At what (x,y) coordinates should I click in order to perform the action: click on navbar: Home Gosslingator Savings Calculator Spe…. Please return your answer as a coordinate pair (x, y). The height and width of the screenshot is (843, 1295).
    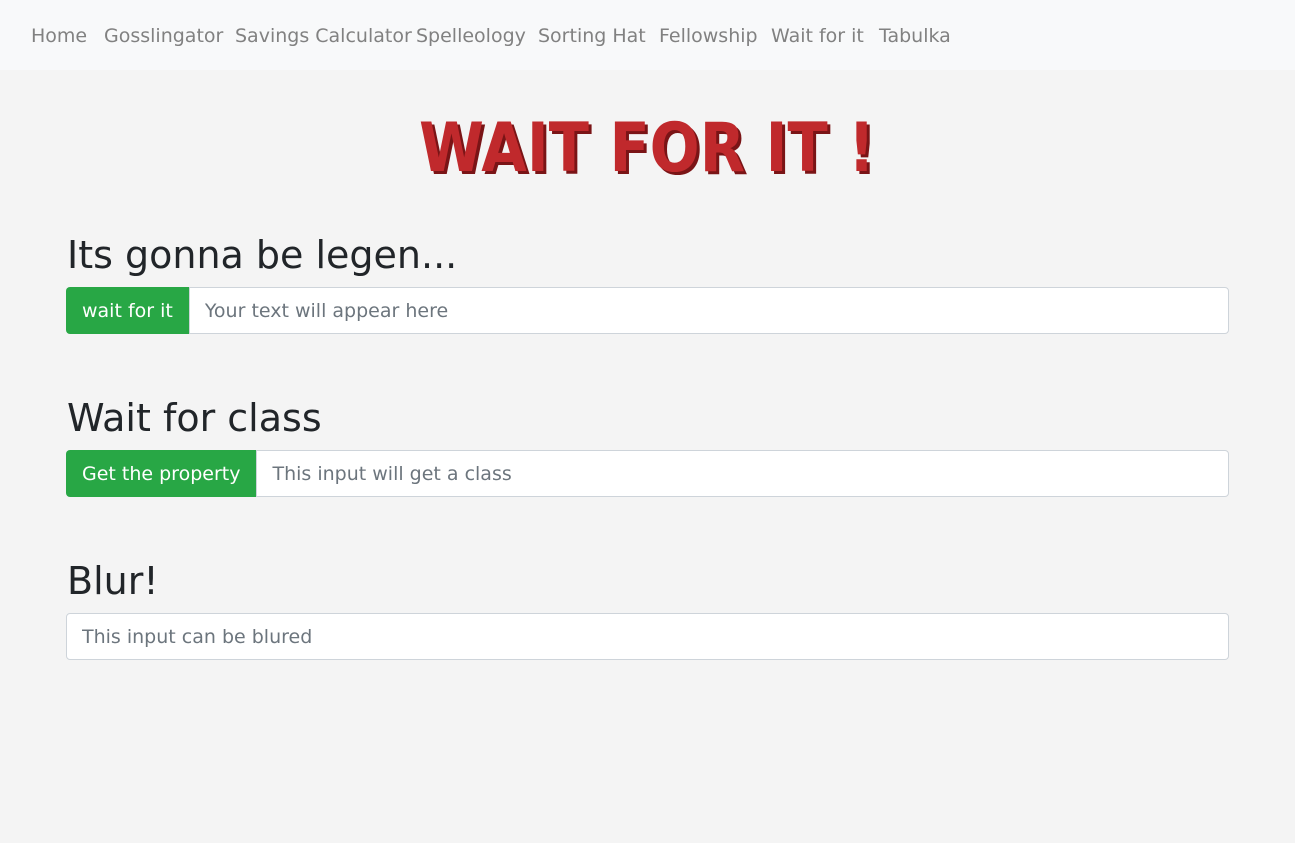
    Looking at the image, I should click on (647, 35).